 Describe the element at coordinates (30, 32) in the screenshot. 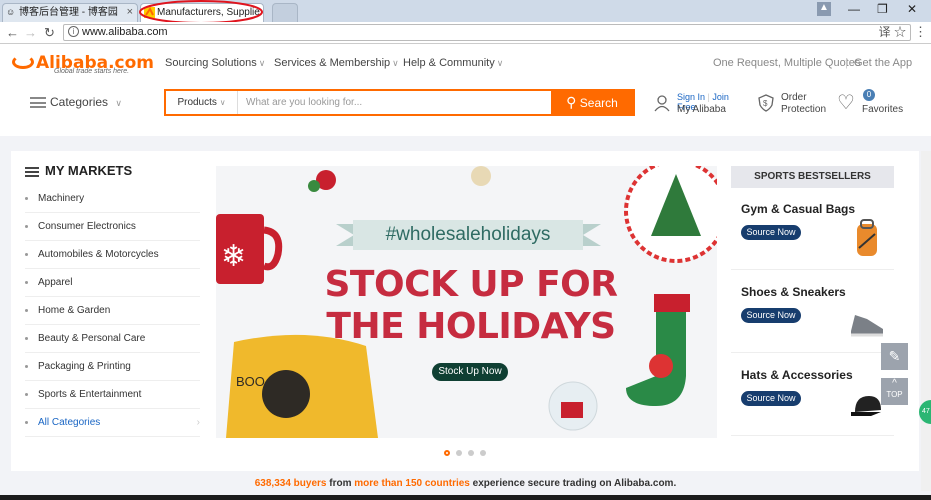

I see `forward-icon: →` at that location.